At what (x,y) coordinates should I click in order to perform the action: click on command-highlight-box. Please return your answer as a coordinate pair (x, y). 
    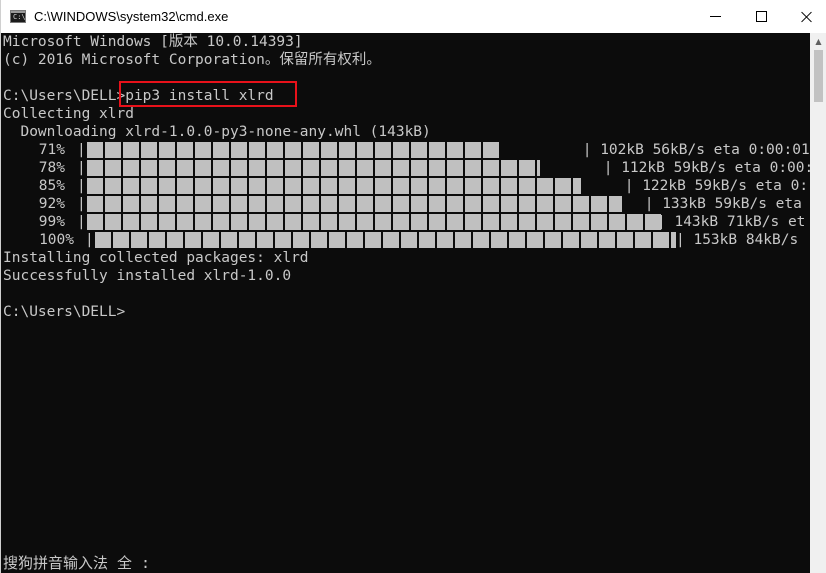
    Looking at the image, I should click on (208, 94).